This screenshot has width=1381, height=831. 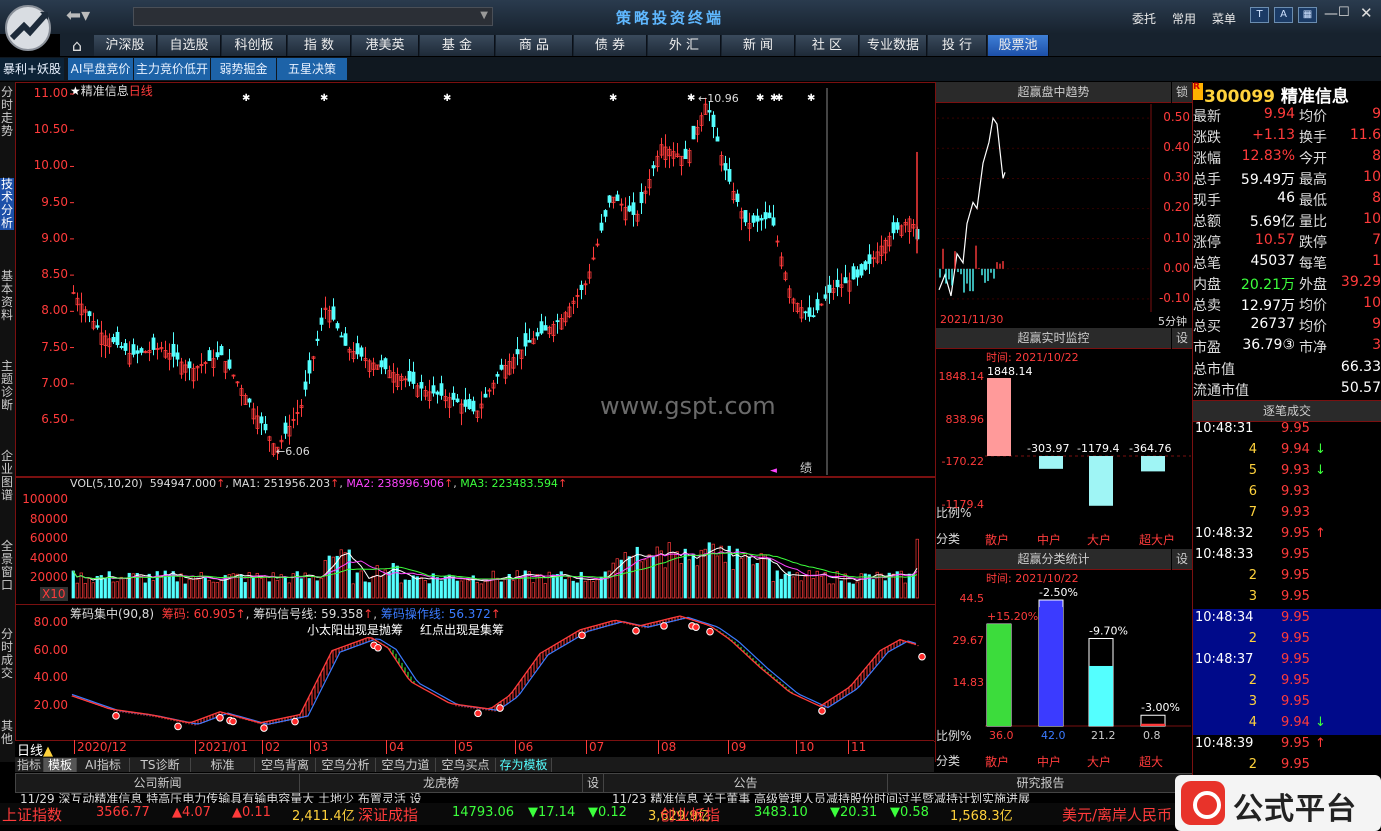 What do you see at coordinates (319, 45) in the screenshot?
I see `menu-item: 指 数` at bounding box center [319, 45].